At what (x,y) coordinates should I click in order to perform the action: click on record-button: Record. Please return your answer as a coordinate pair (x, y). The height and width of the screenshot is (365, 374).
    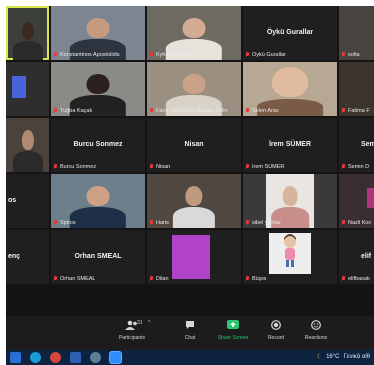
    Looking at the image, I should click on (276, 330).